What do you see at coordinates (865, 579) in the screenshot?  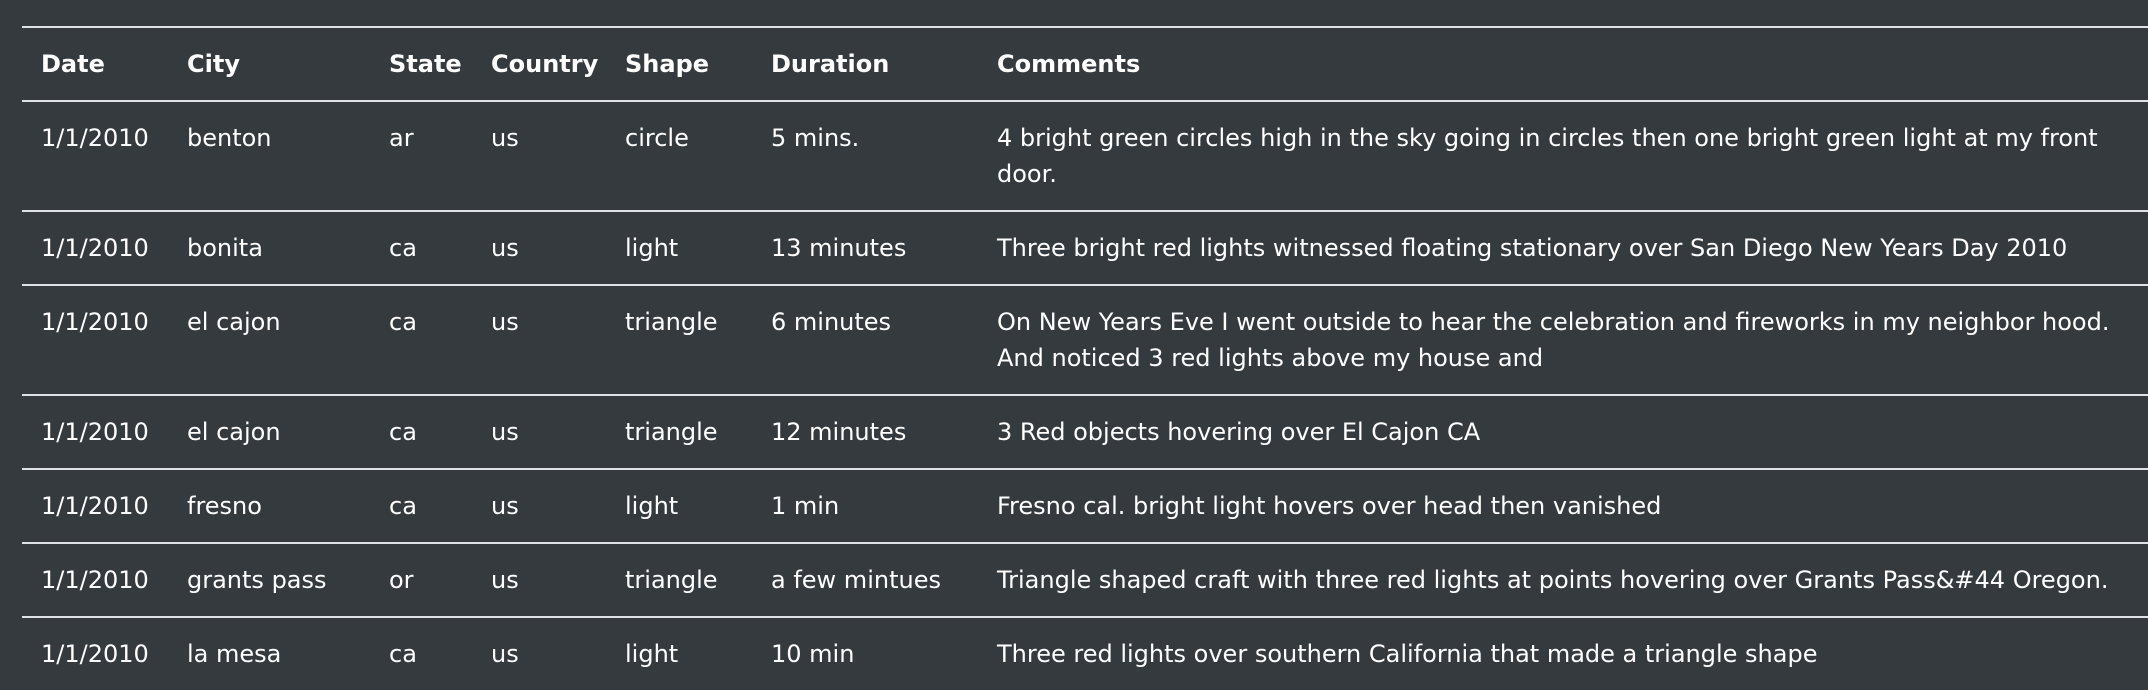 I see `cell-duration: a few mintues` at bounding box center [865, 579].